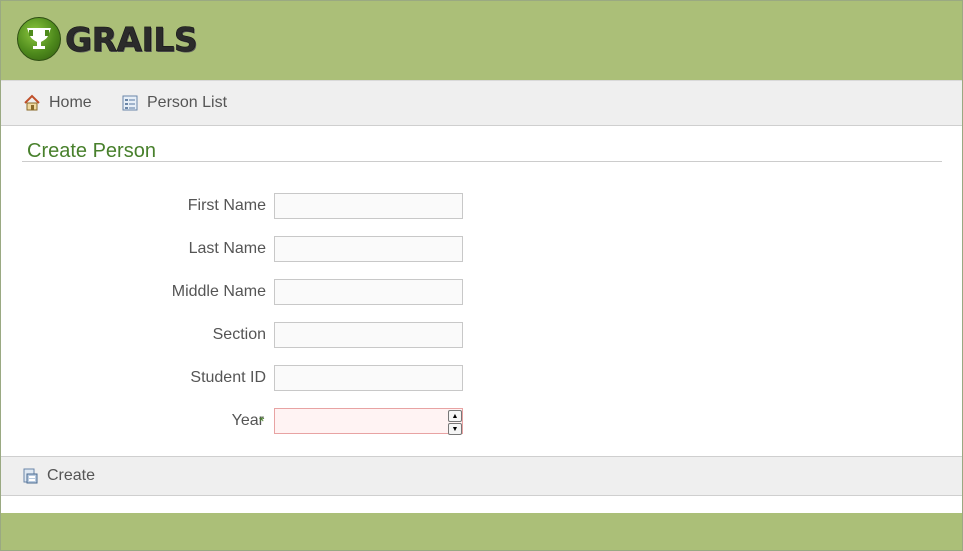 The height and width of the screenshot is (551, 963). Describe the element at coordinates (131, 39) in the screenshot. I see `logo-text: GRAILS` at that location.